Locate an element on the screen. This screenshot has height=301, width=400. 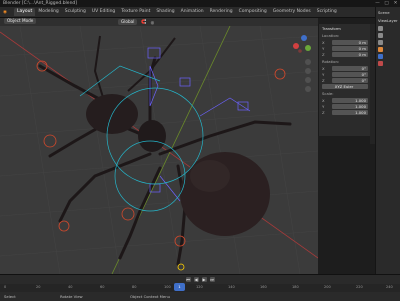
rotation-y-row: Y 0° is located at coordinates (345, 74).